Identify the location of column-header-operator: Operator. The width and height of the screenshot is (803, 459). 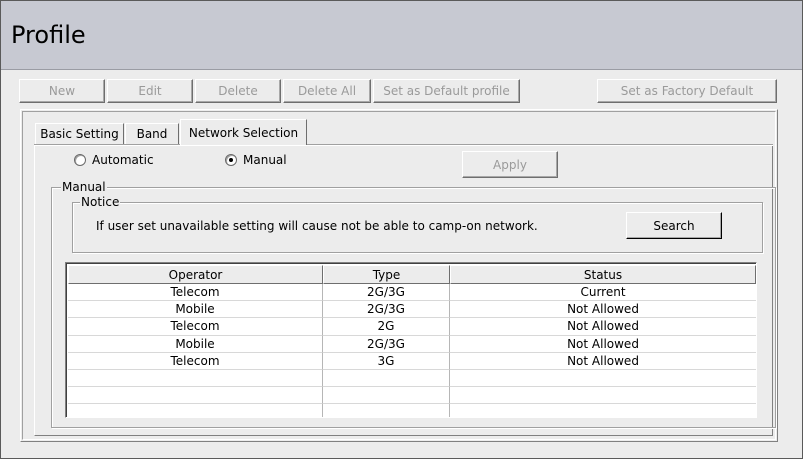
(195, 274).